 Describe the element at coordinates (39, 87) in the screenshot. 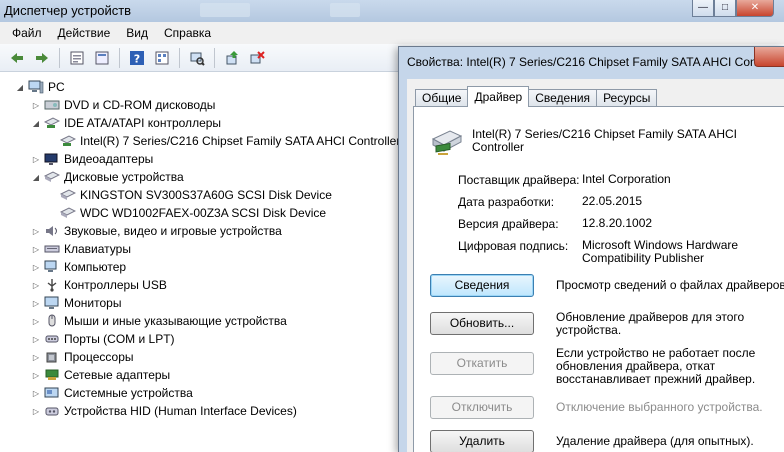

I see `tree-root: ◢ PC` at that location.